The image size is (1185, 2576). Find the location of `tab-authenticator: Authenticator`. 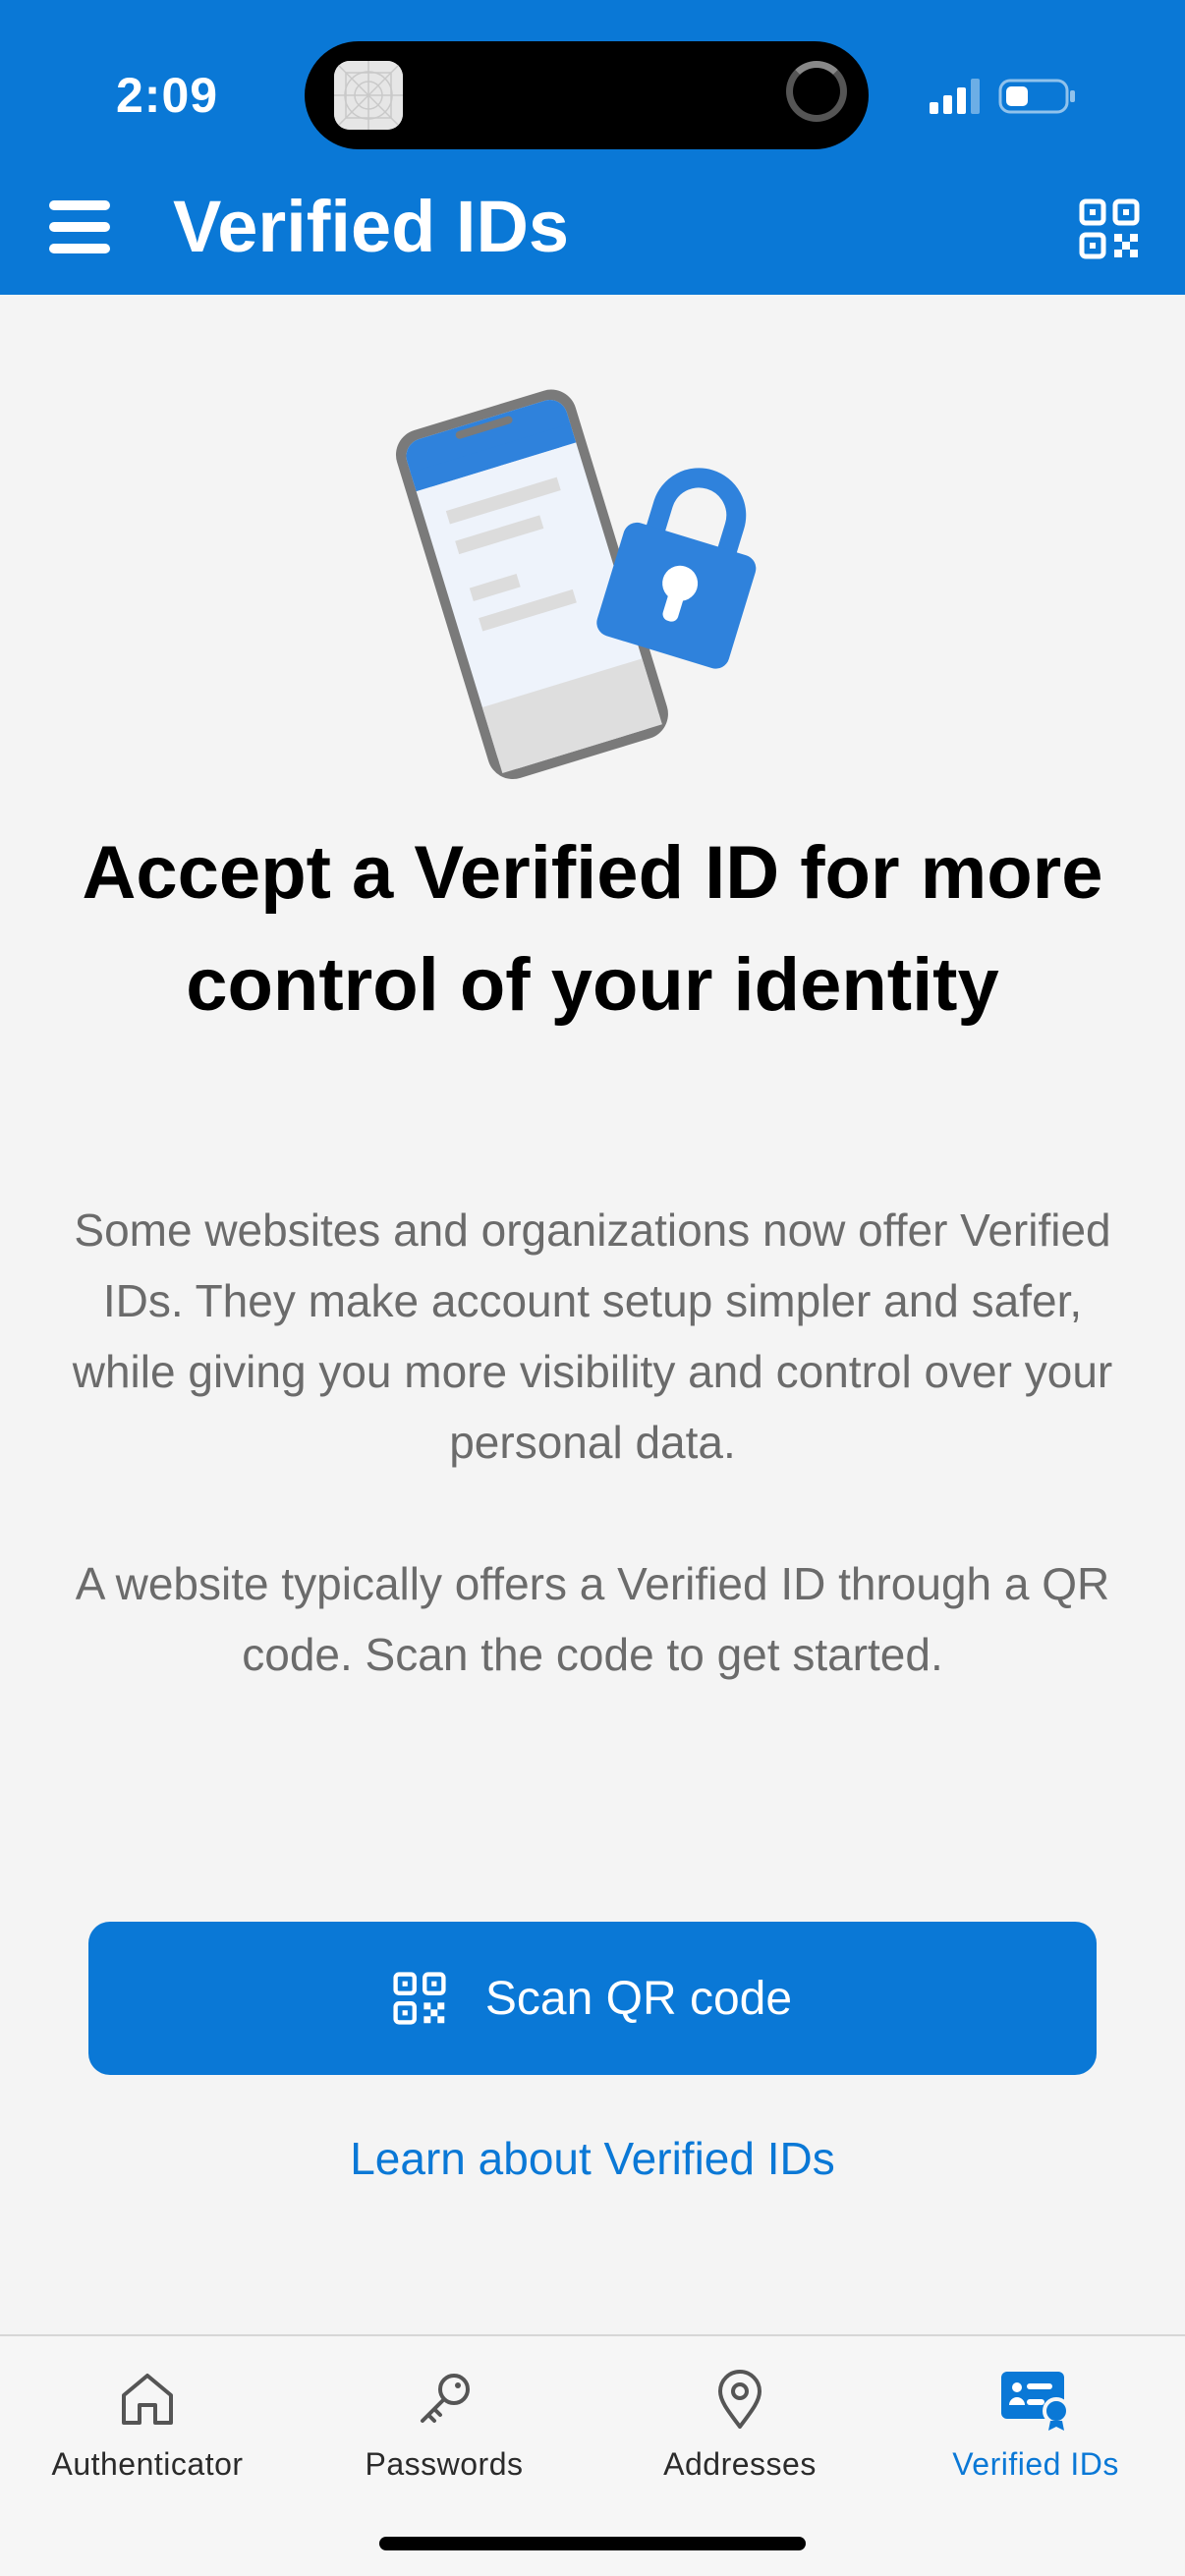

tab-authenticator: Authenticator is located at coordinates (148, 2423).